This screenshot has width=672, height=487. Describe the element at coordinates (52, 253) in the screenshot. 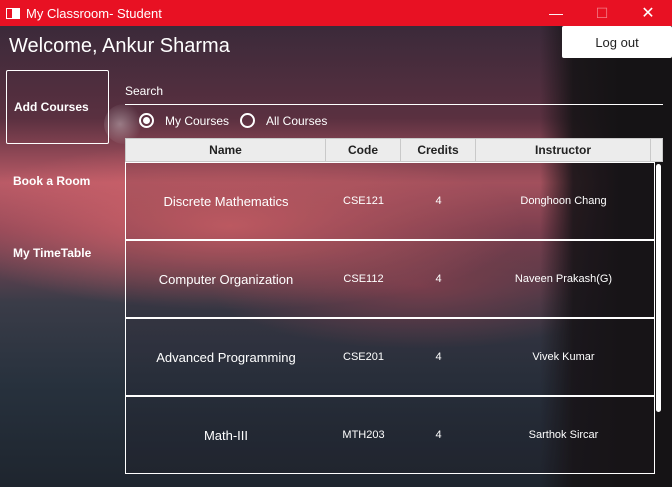

I see `sidebar-item-label: My TimeTable` at that location.